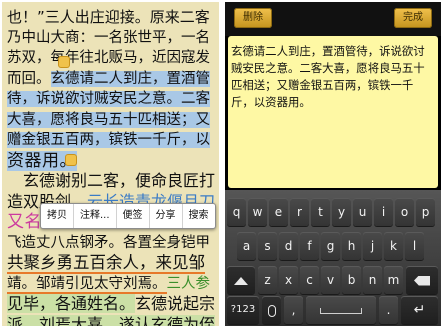 The image size is (443, 328). I want to click on enter-icon: ↵, so click(419, 310).